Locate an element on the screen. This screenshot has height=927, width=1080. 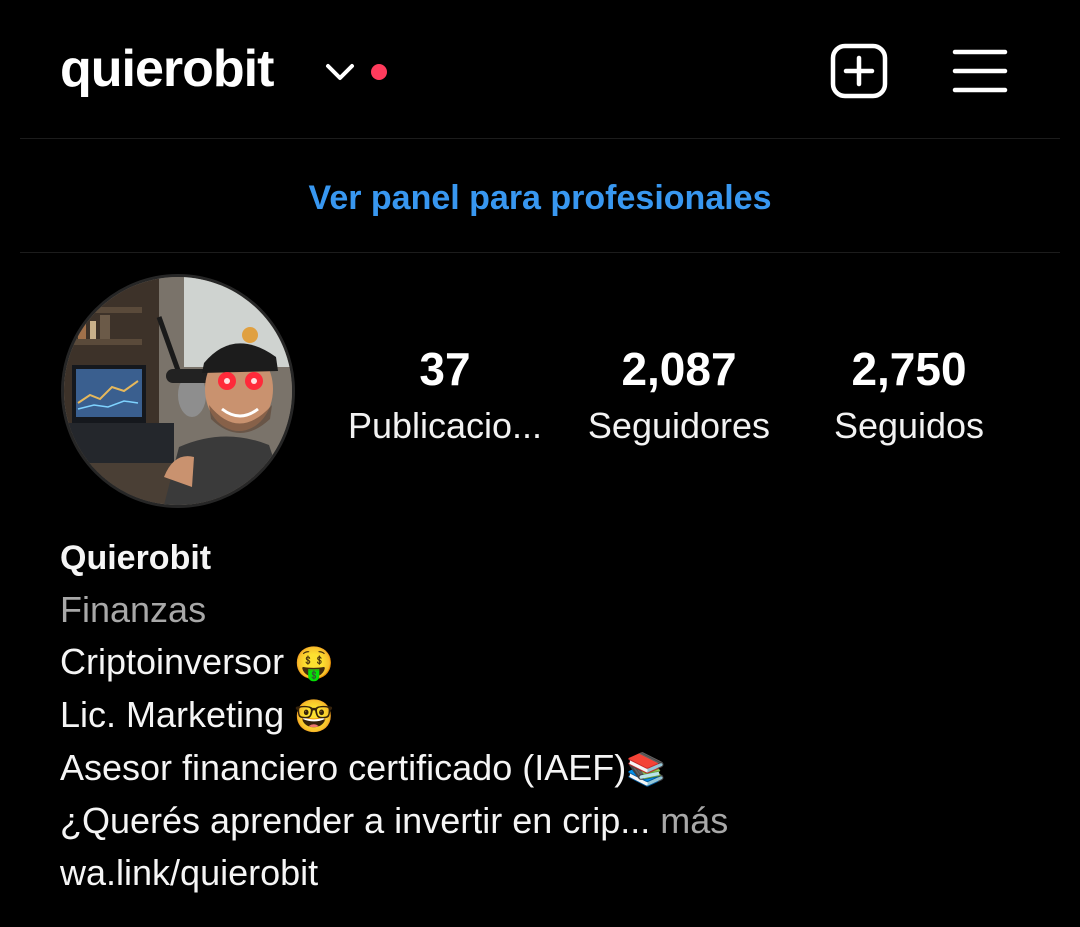
books-emoji-icon: 📚 is located at coordinates (646, 769).